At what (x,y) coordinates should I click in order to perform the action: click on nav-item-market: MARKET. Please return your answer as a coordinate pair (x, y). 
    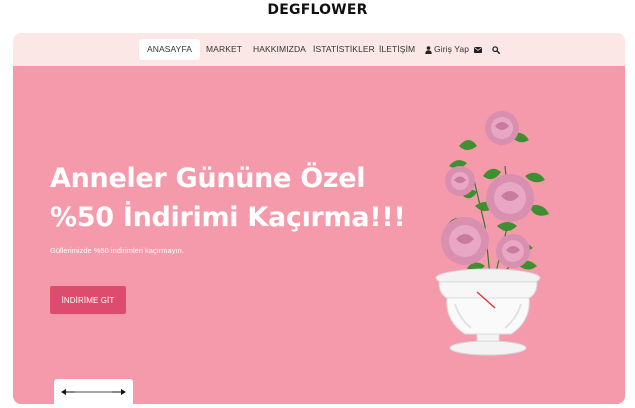
    Looking at the image, I should click on (224, 49).